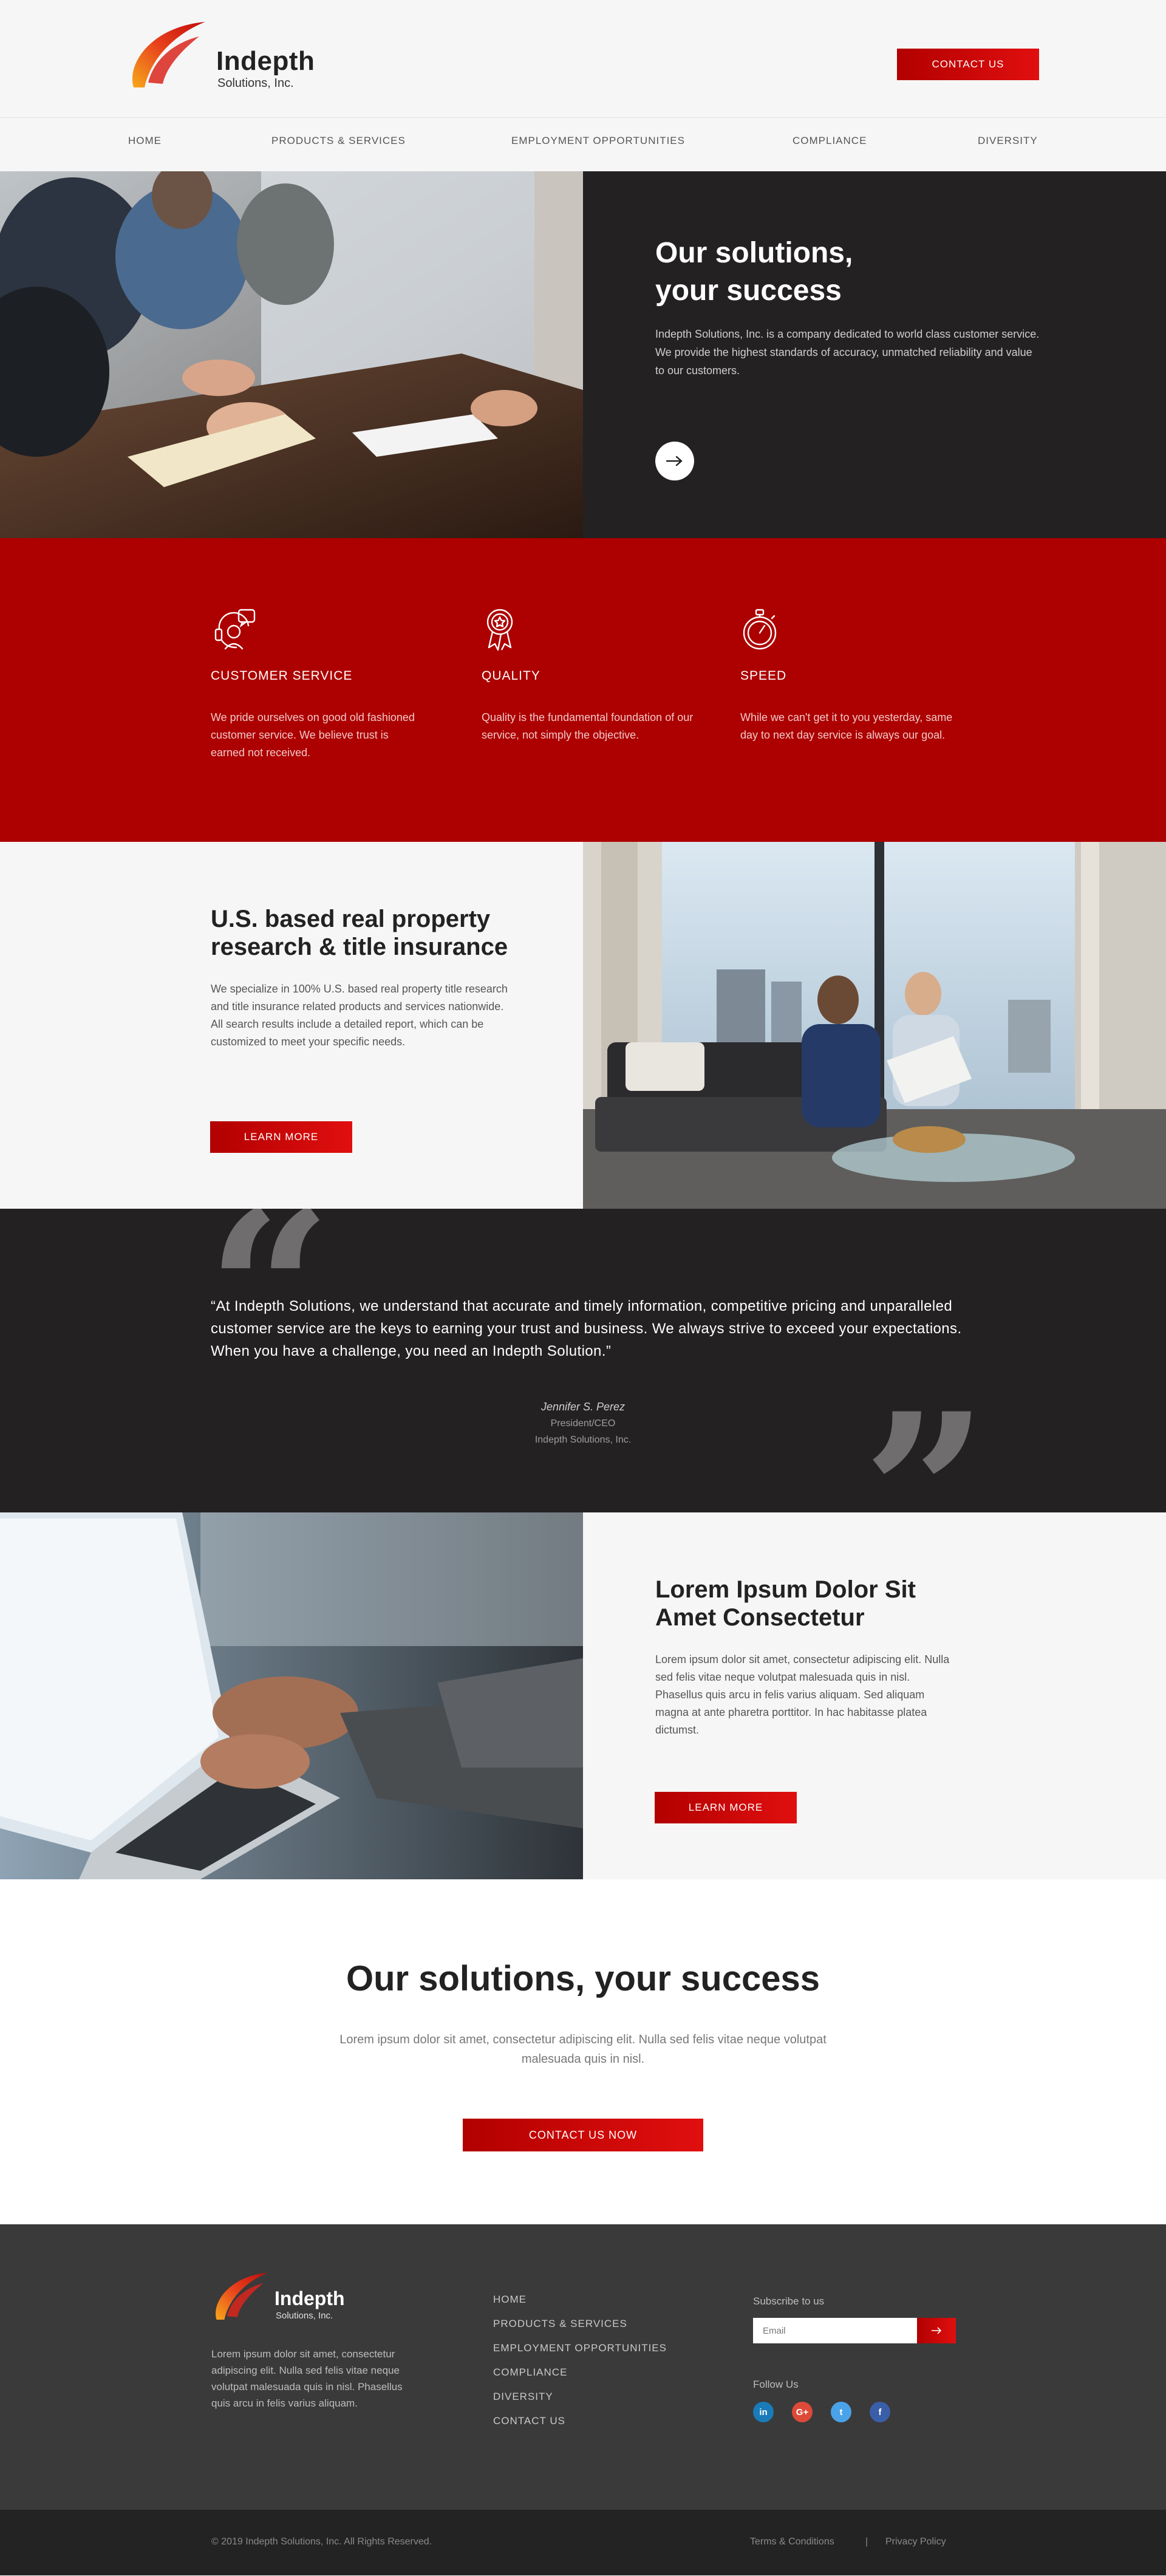 The height and width of the screenshot is (2576, 1166). I want to click on subscribe-button, so click(936, 2330).